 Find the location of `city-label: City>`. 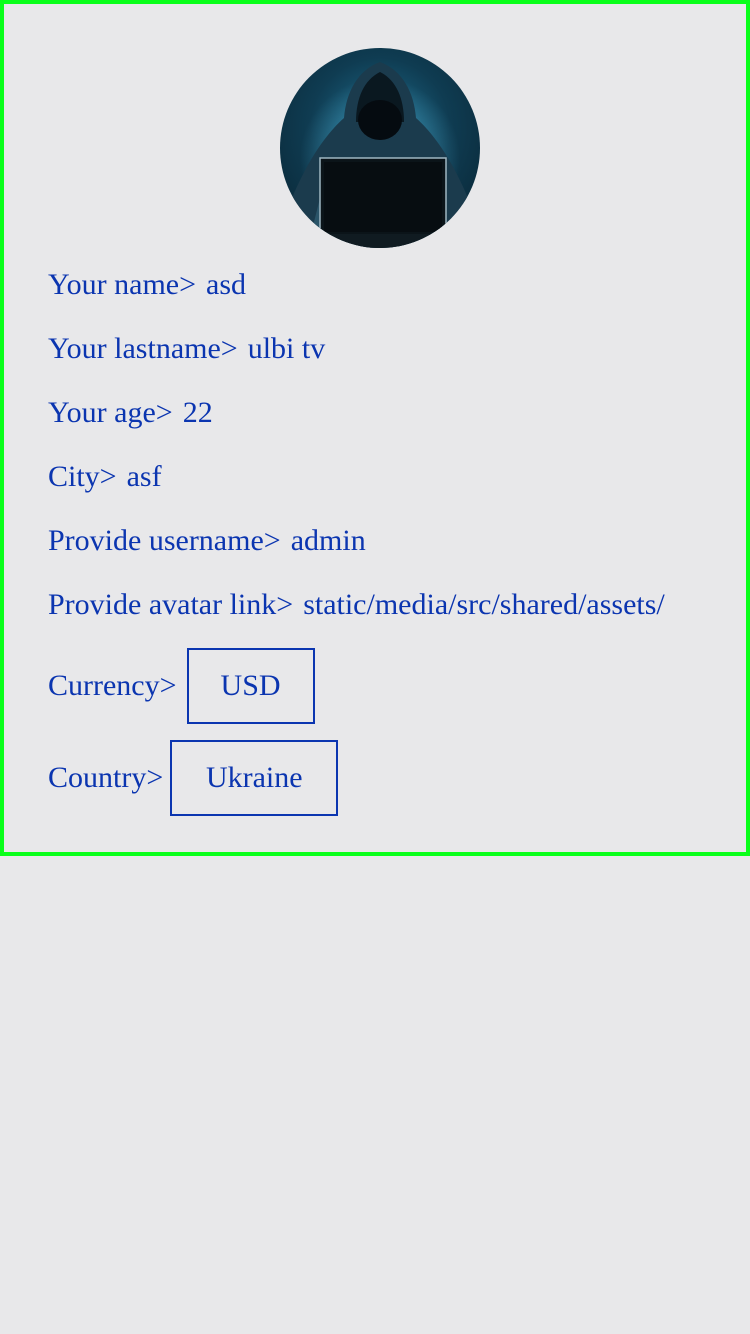

city-label: City> is located at coordinates (82, 476).